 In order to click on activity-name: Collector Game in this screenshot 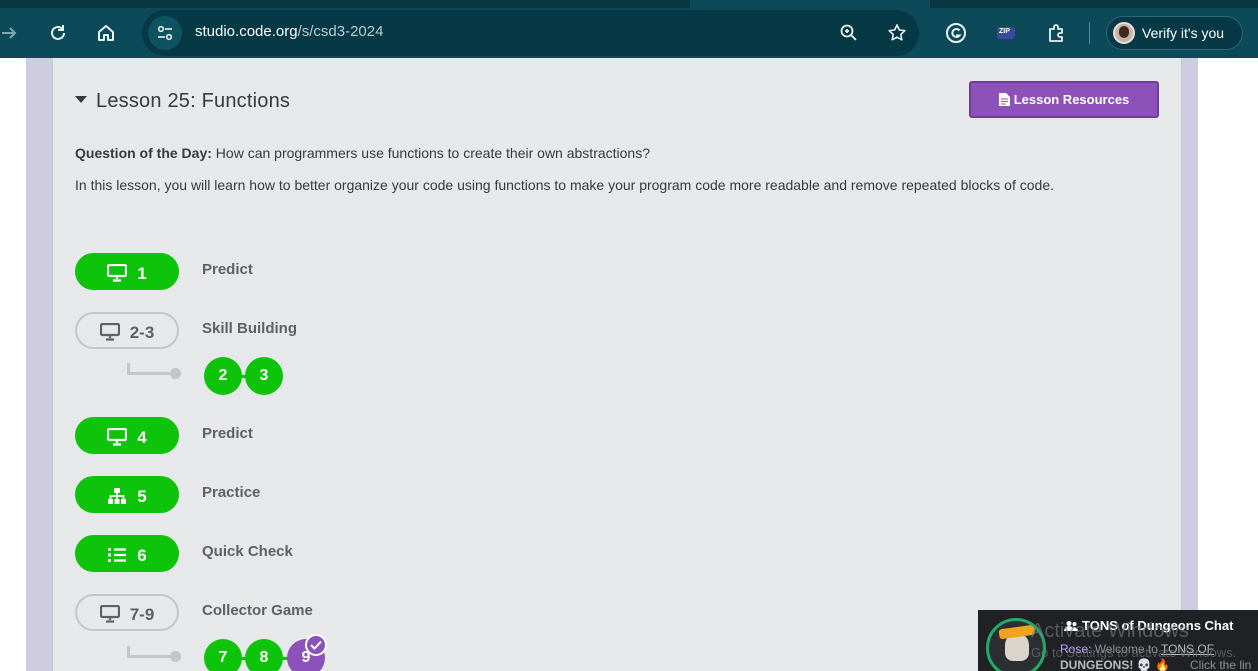, I will do `click(257, 610)`.